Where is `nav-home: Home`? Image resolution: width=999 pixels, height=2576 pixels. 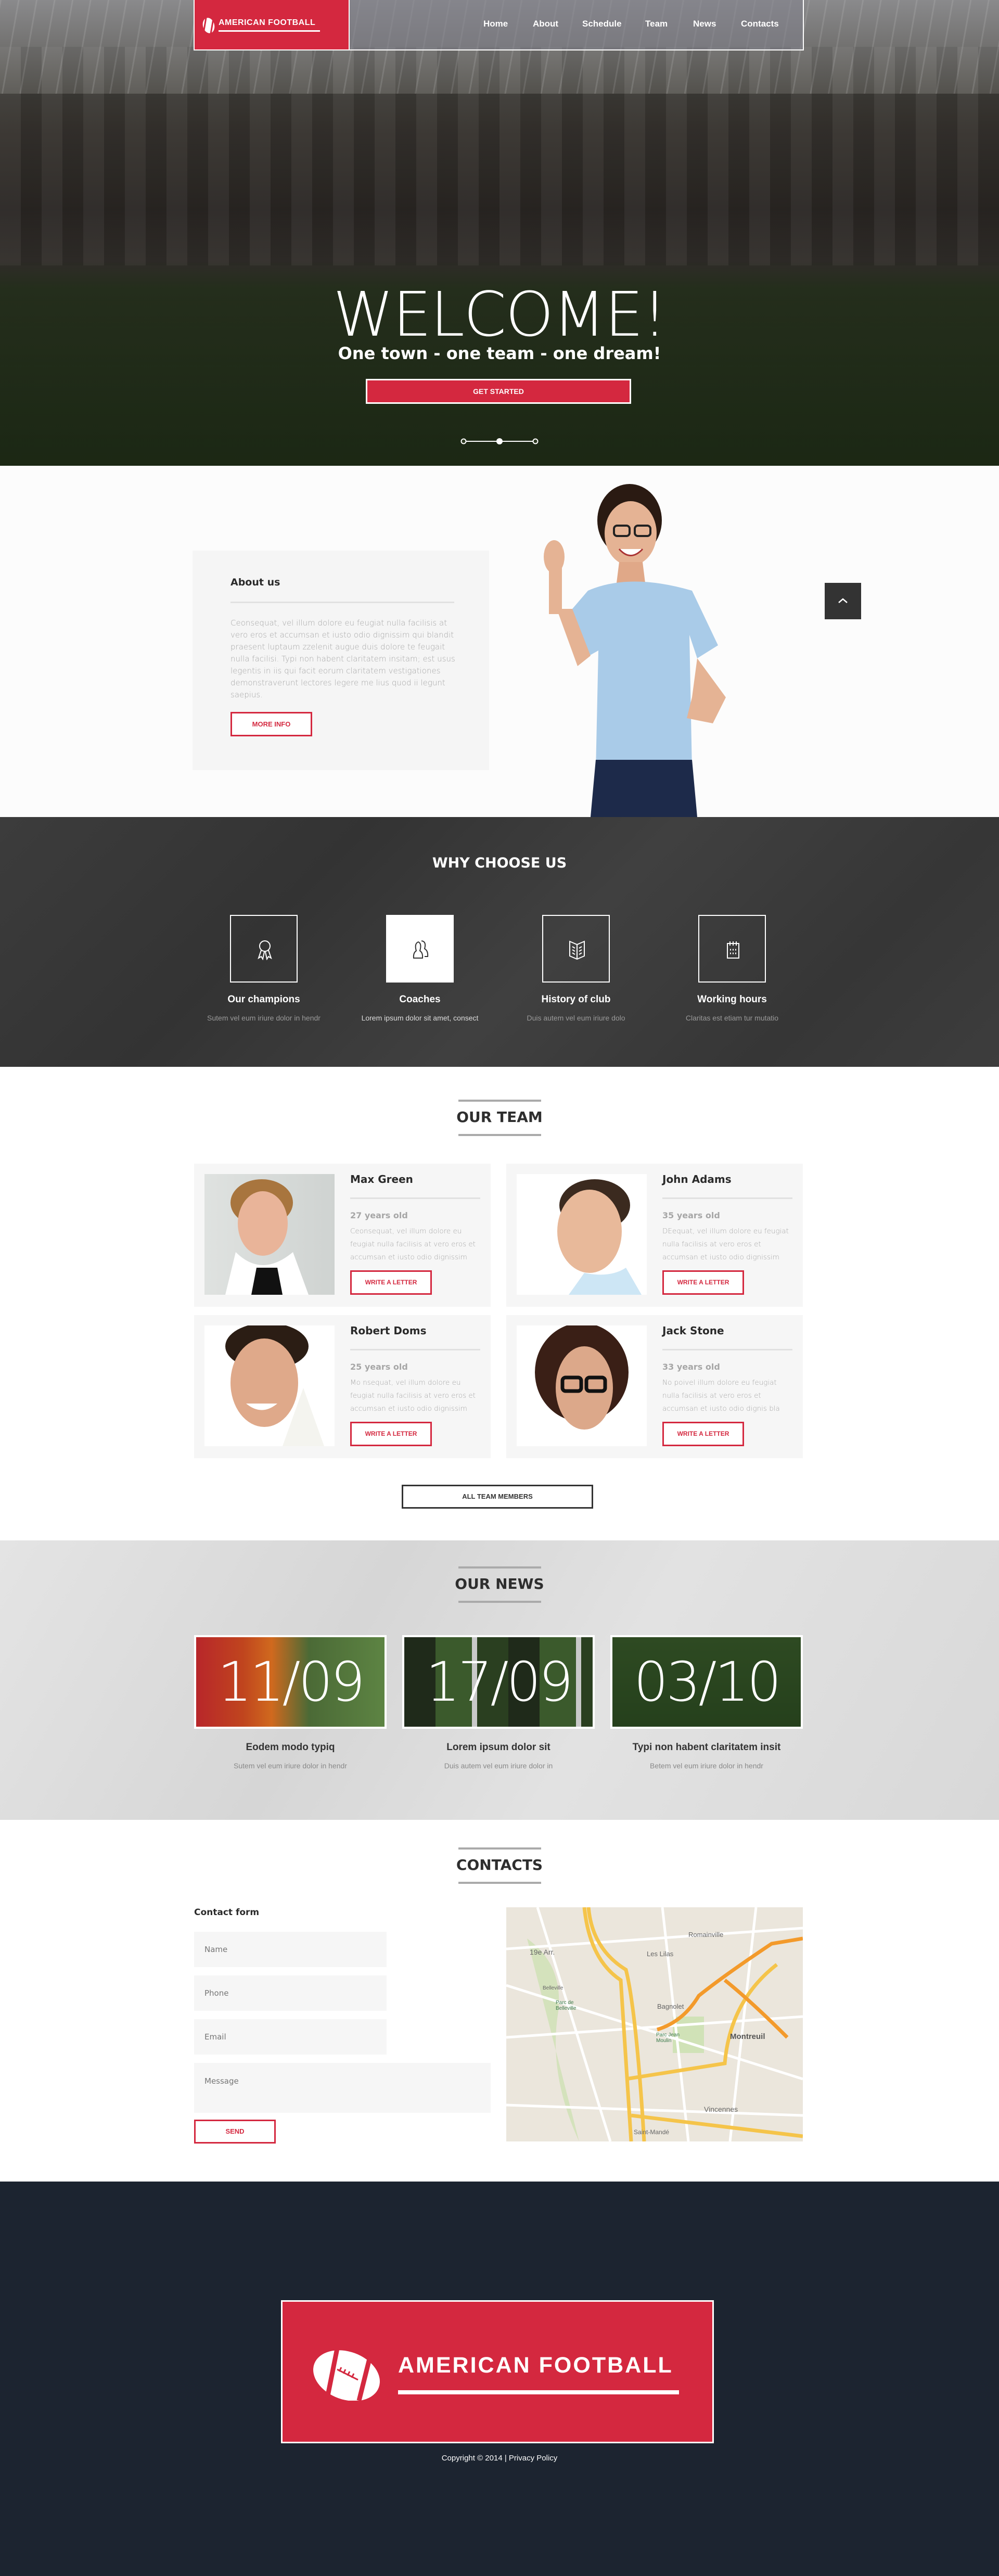 nav-home: Home is located at coordinates (495, 24).